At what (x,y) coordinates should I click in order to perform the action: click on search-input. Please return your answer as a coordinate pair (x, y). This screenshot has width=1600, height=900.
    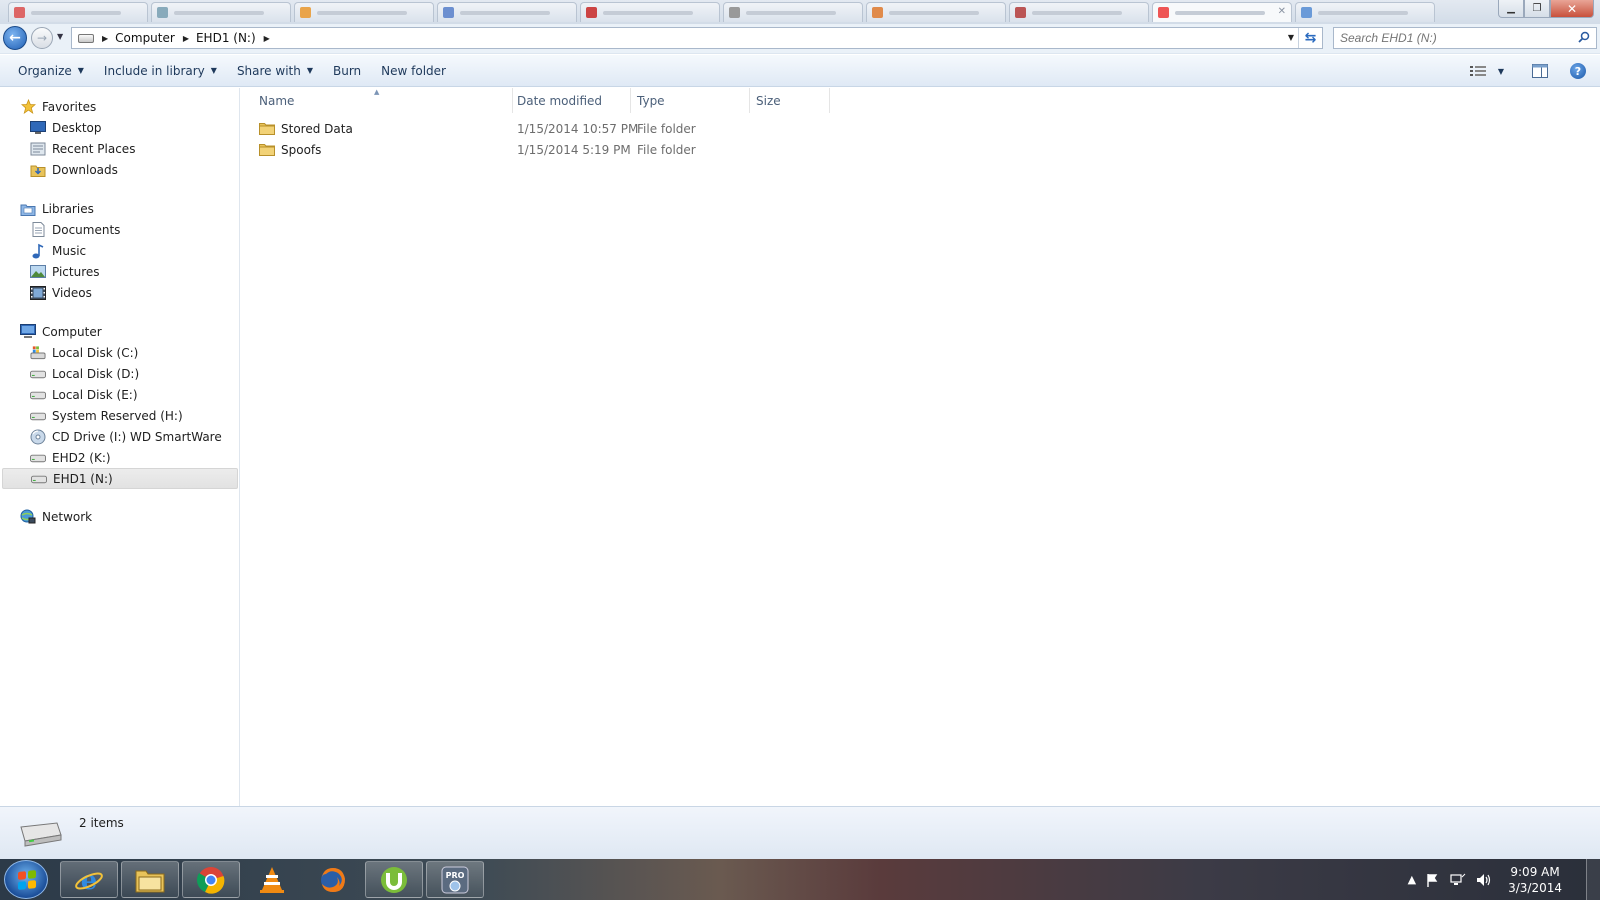
    Looking at the image, I should click on (1449, 38).